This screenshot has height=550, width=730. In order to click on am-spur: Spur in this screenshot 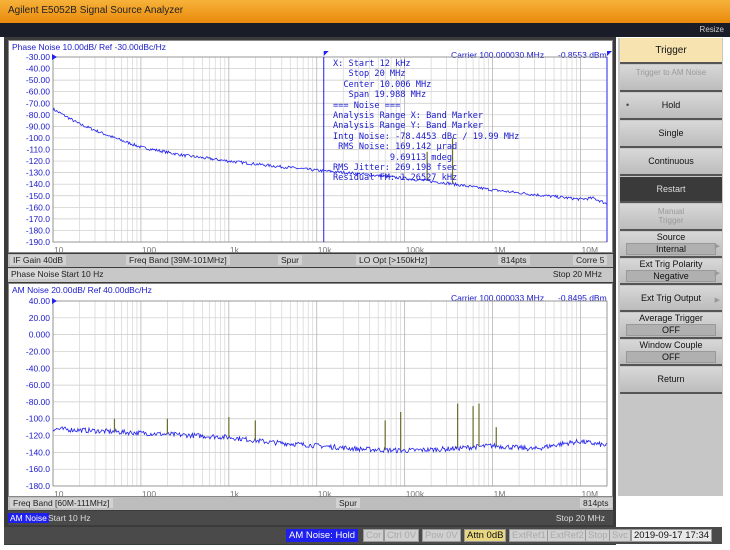, I will do `click(348, 503)`.